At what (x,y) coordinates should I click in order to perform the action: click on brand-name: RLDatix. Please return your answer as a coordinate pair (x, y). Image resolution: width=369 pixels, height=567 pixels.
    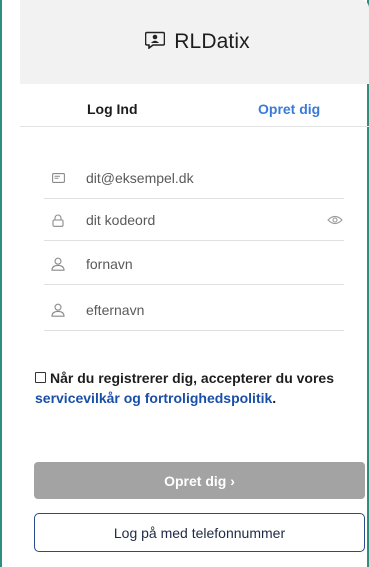
    Looking at the image, I should click on (212, 41).